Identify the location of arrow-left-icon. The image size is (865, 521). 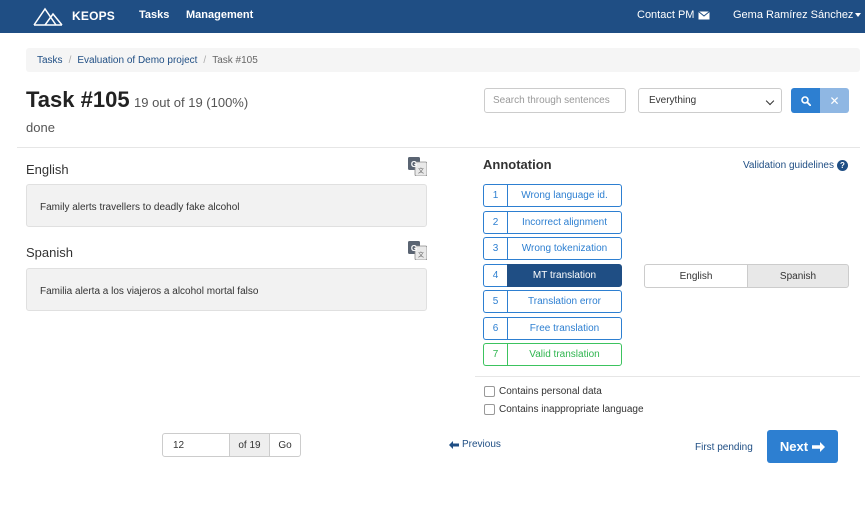
(454, 444).